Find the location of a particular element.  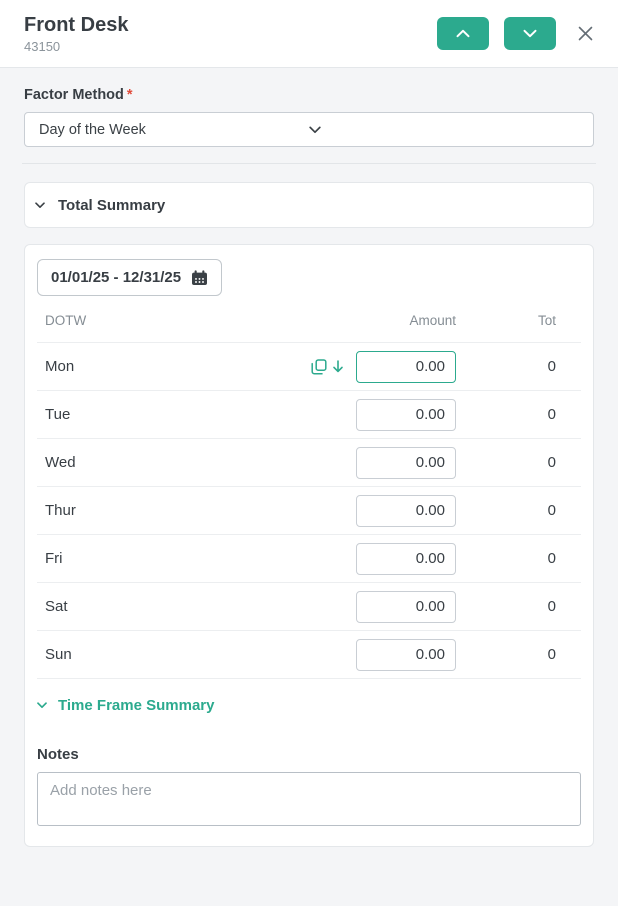

table-row: Wed 0 is located at coordinates (309, 463).